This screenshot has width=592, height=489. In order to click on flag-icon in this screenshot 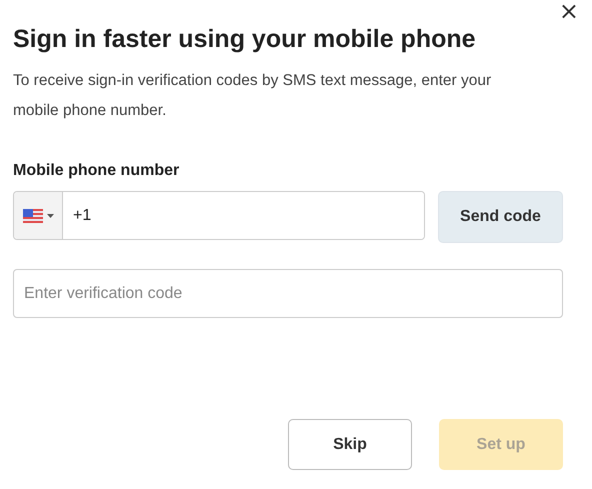, I will do `click(32, 215)`.